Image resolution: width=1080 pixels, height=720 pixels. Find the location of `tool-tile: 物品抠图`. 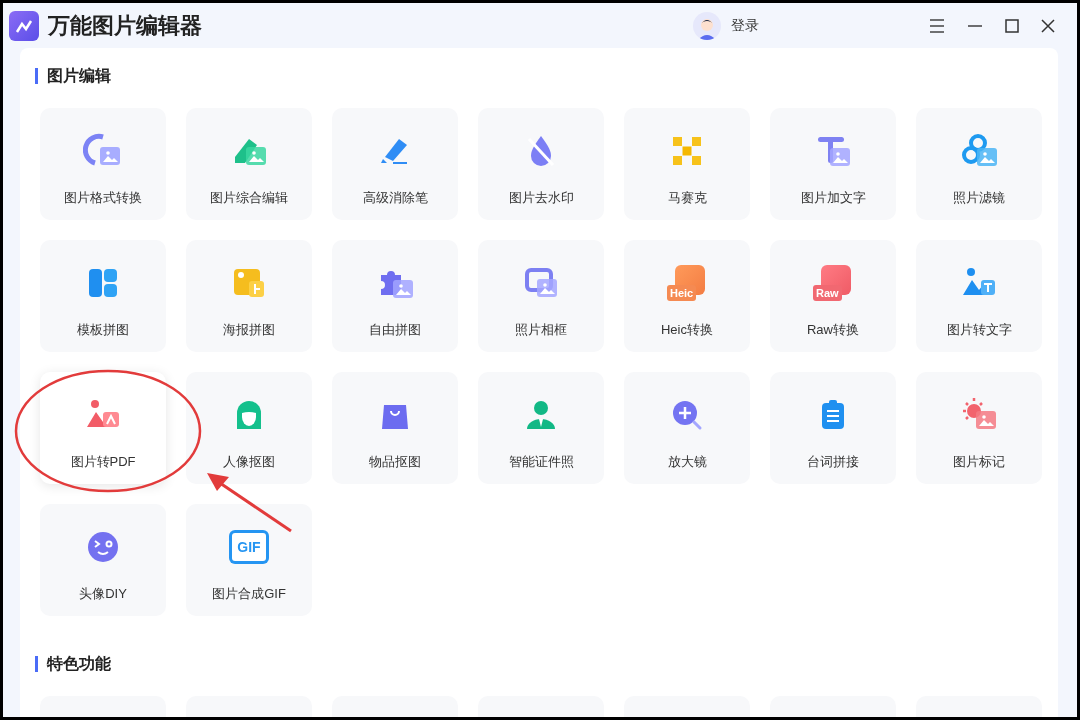

tool-tile: 物品抠图 is located at coordinates (395, 428).